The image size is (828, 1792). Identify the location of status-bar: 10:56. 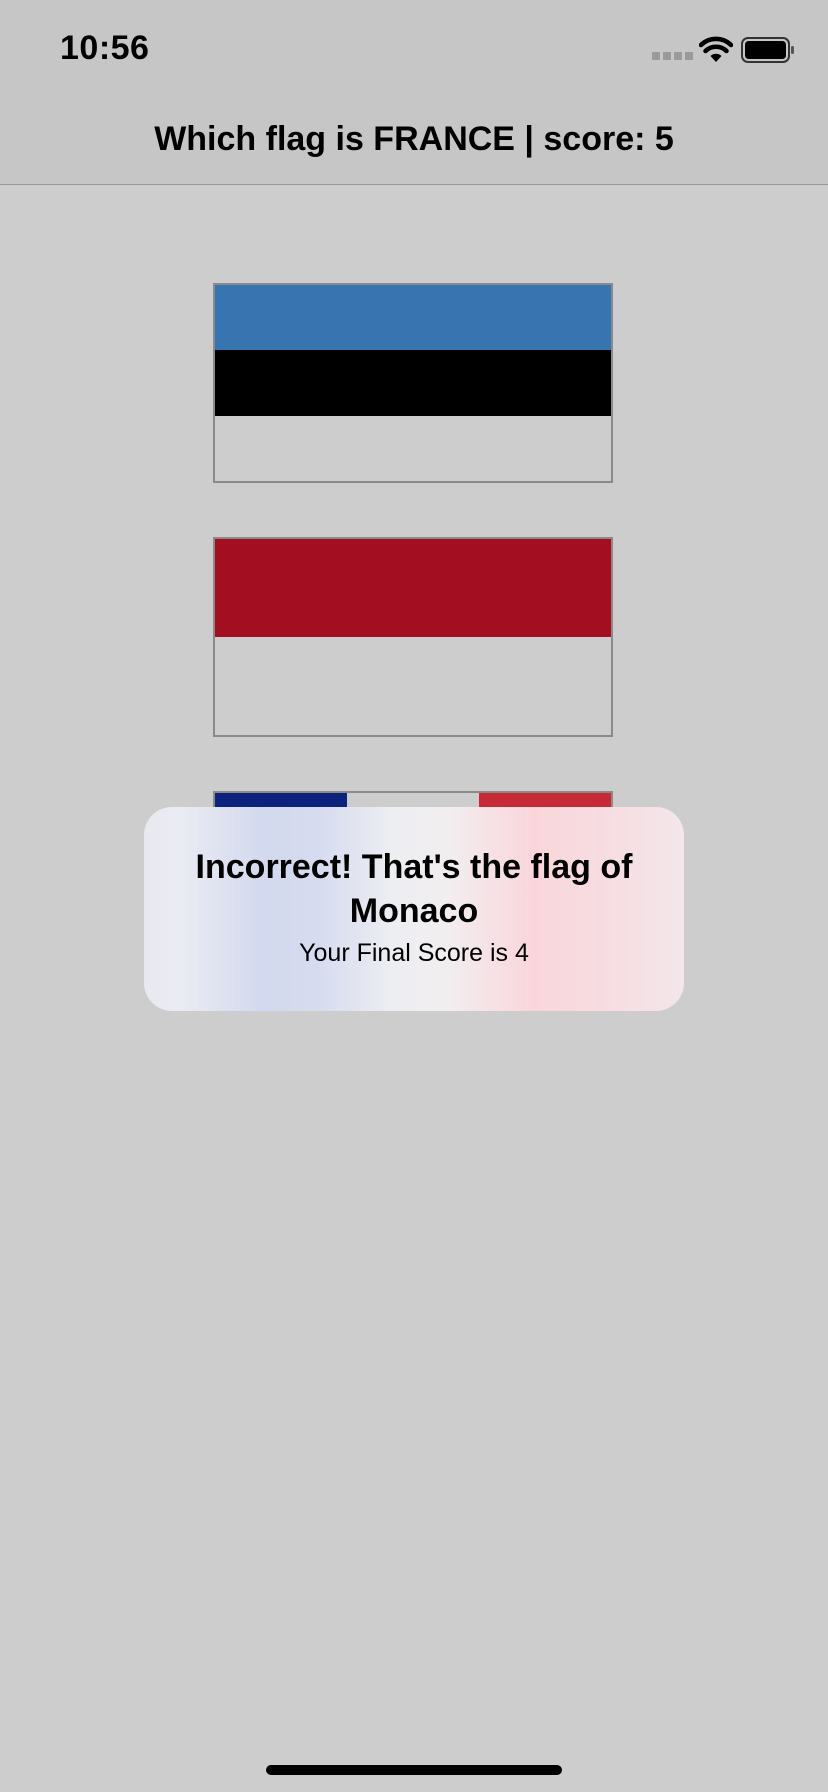
(414, 50).